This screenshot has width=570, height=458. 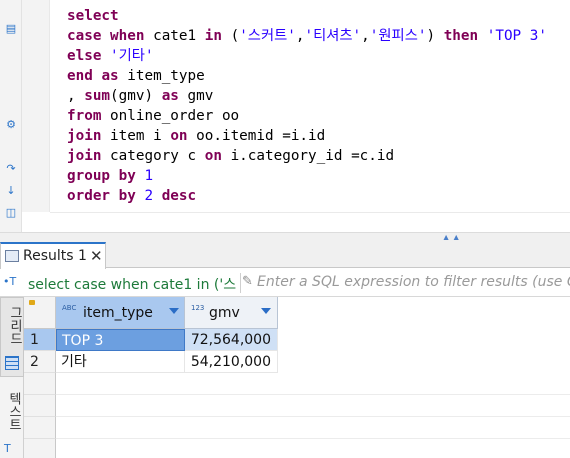 I want to click on table-cell: 72,564,000, so click(x=231, y=340).